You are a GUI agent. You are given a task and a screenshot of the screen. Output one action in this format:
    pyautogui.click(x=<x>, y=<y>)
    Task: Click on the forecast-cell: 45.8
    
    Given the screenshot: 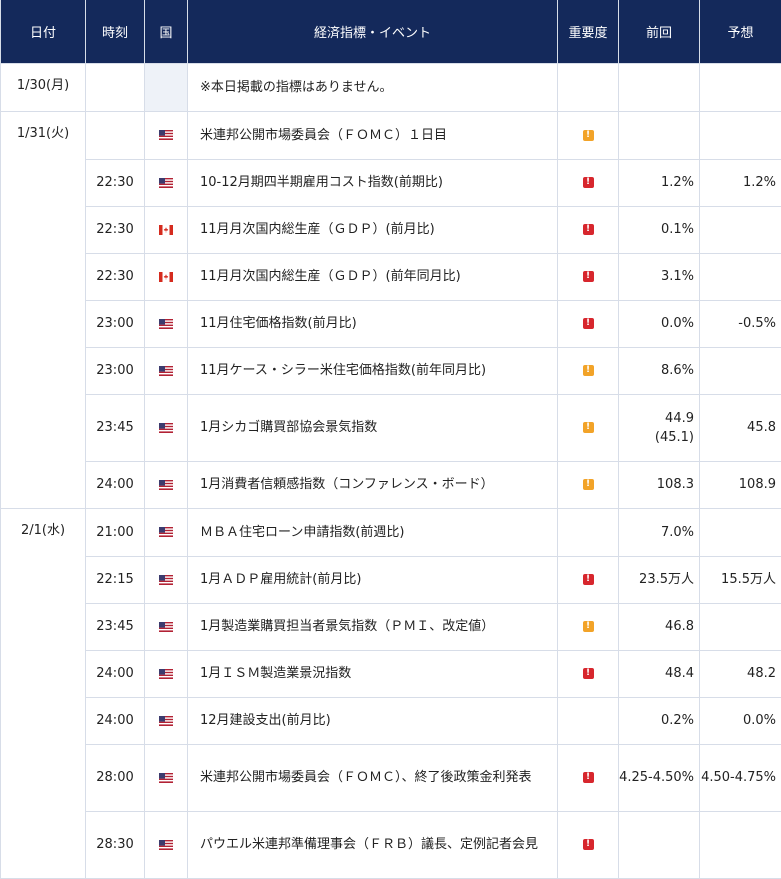 What is the action you would take?
    pyautogui.click(x=740, y=427)
    